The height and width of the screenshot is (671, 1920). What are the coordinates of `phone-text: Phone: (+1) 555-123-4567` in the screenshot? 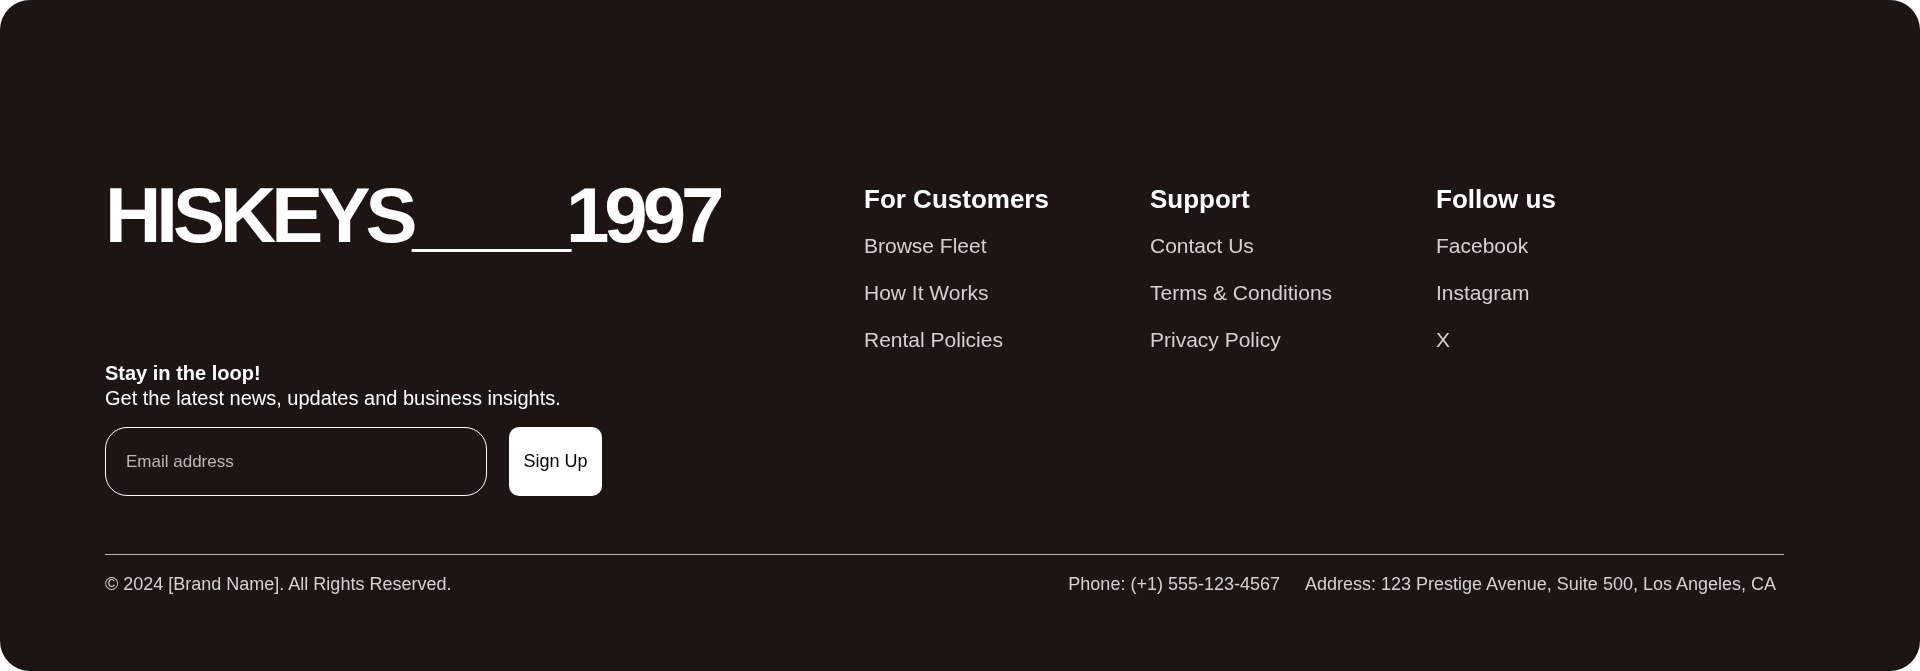 It's located at (1174, 584).